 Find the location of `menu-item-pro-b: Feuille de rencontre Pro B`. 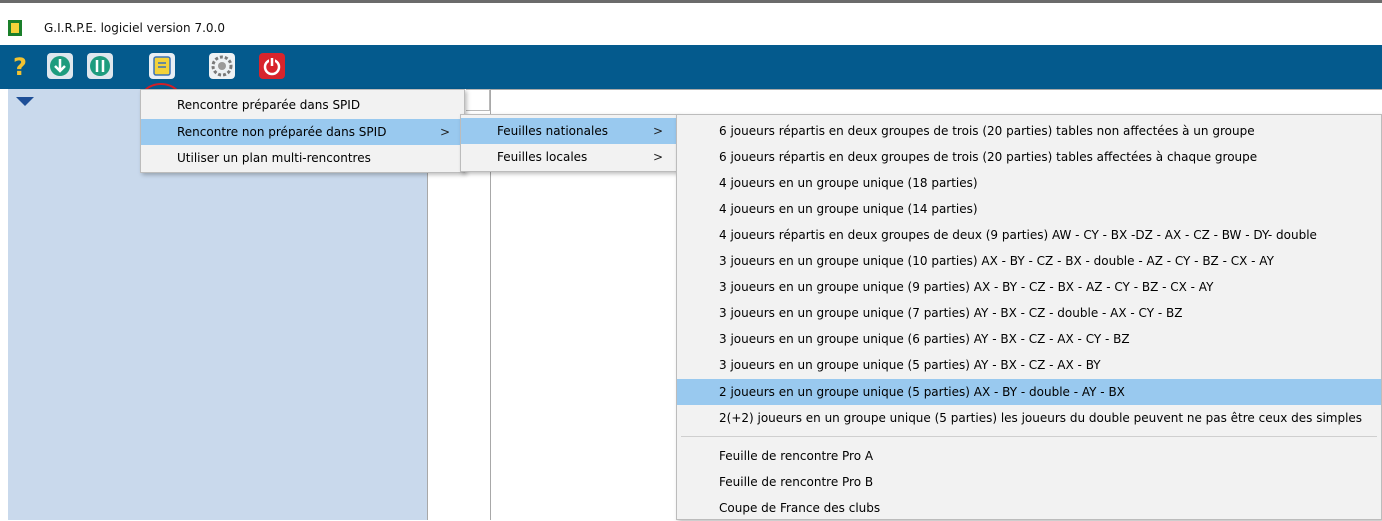

menu-item-pro-b: Feuille de rencontre Pro B is located at coordinates (1029, 482).